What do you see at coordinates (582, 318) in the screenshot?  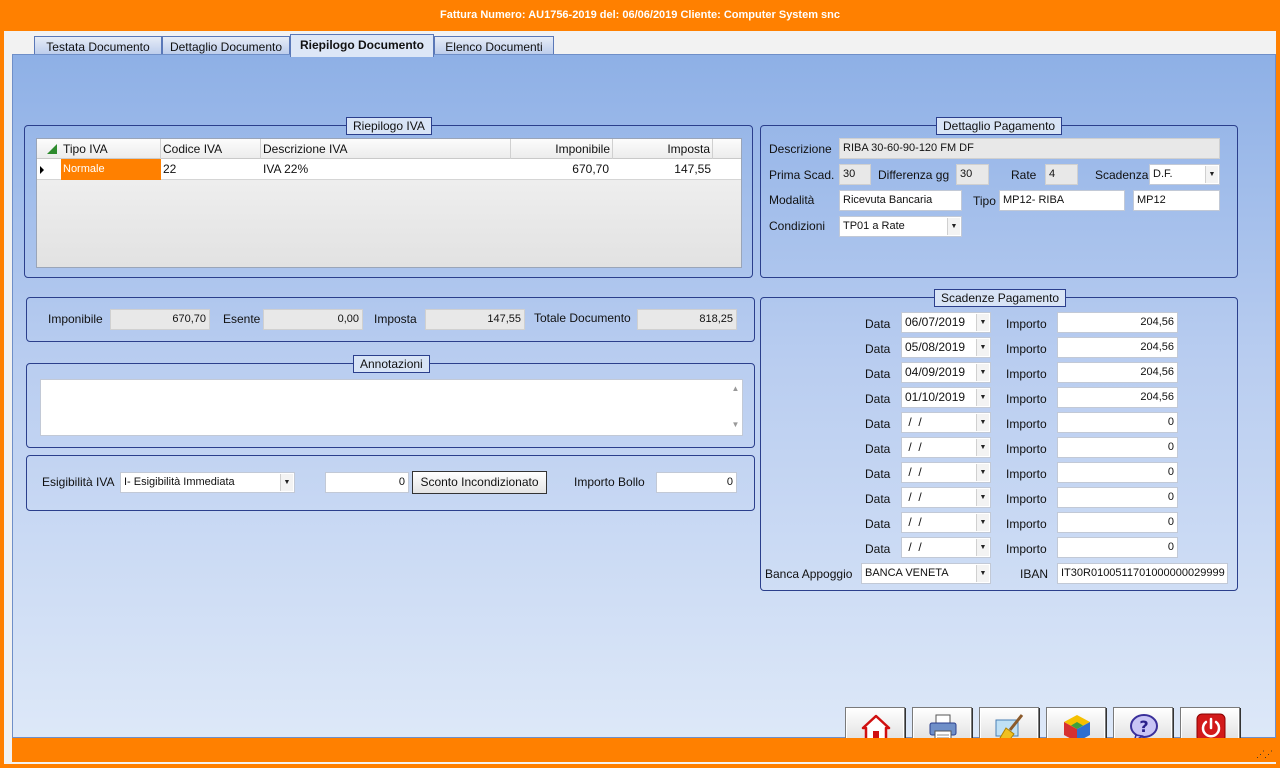 I see `totale-documento-label: Totale Documento` at bounding box center [582, 318].